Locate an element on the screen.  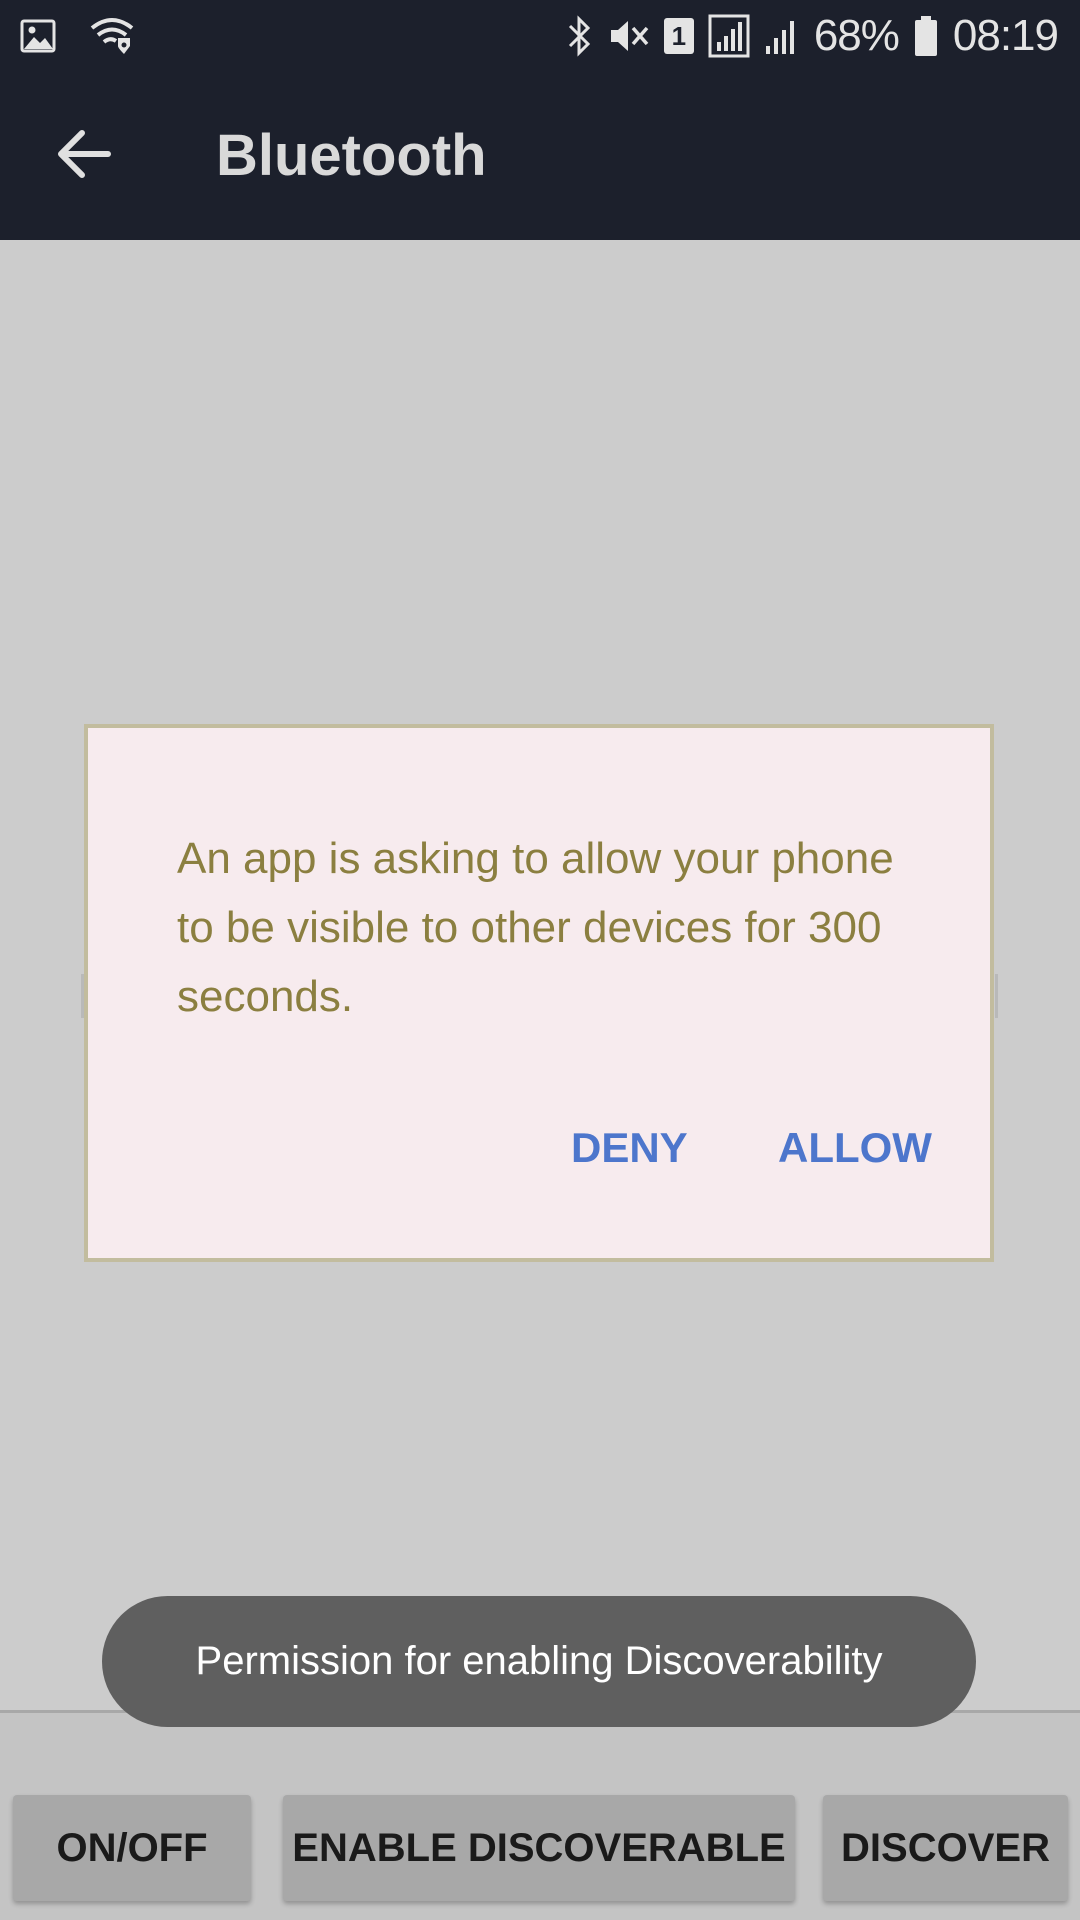
battery-icon is located at coordinates (925, 36).